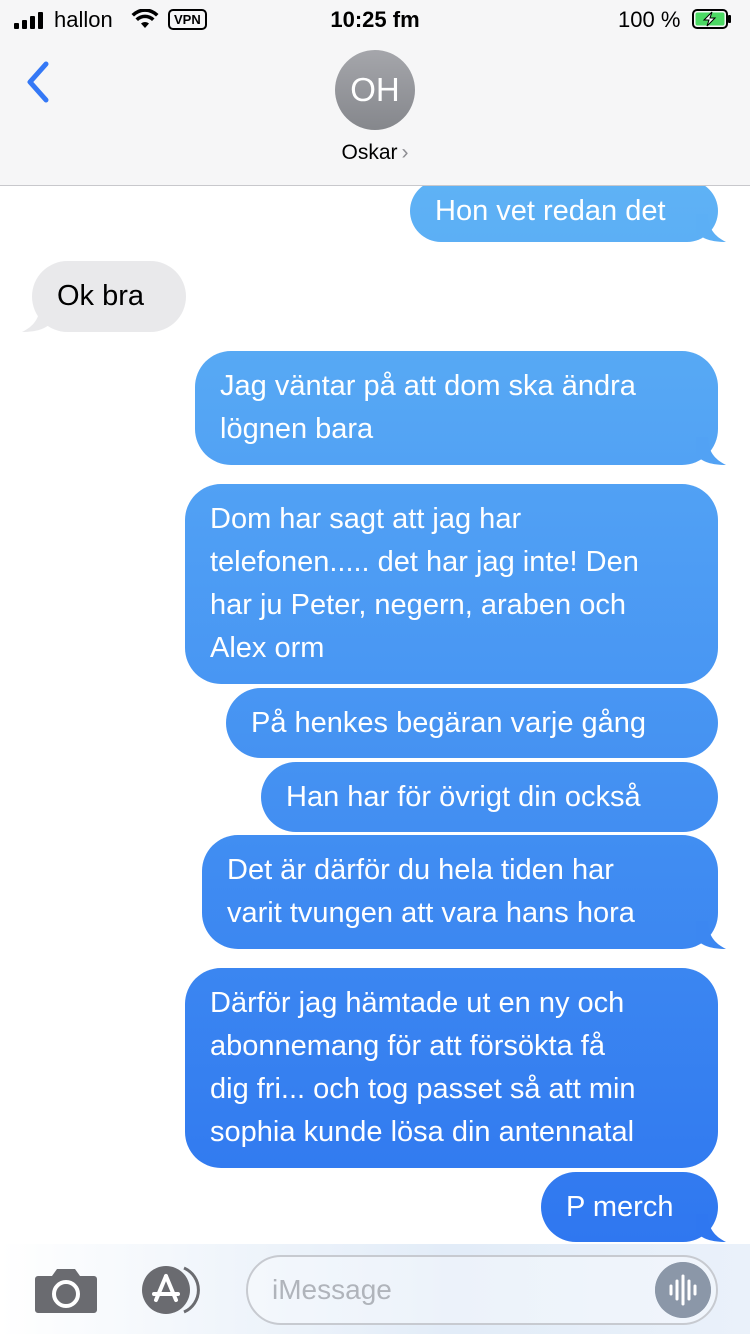 The height and width of the screenshot is (1334, 750). What do you see at coordinates (423, 1089) in the screenshot?
I see `message-text-line: dig fri... och tog passet så att min` at bounding box center [423, 1089].